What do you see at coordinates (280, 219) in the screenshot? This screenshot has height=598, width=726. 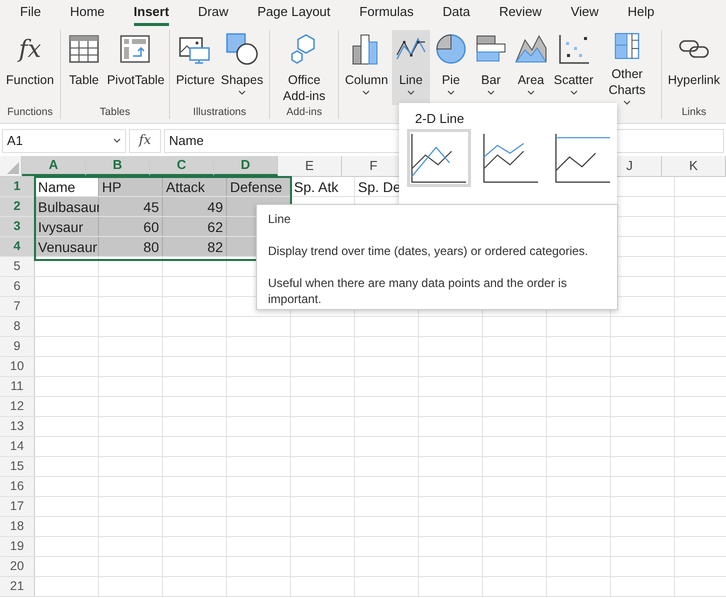 I see `tooltip-title: Line` at bounding box center [280, 219].